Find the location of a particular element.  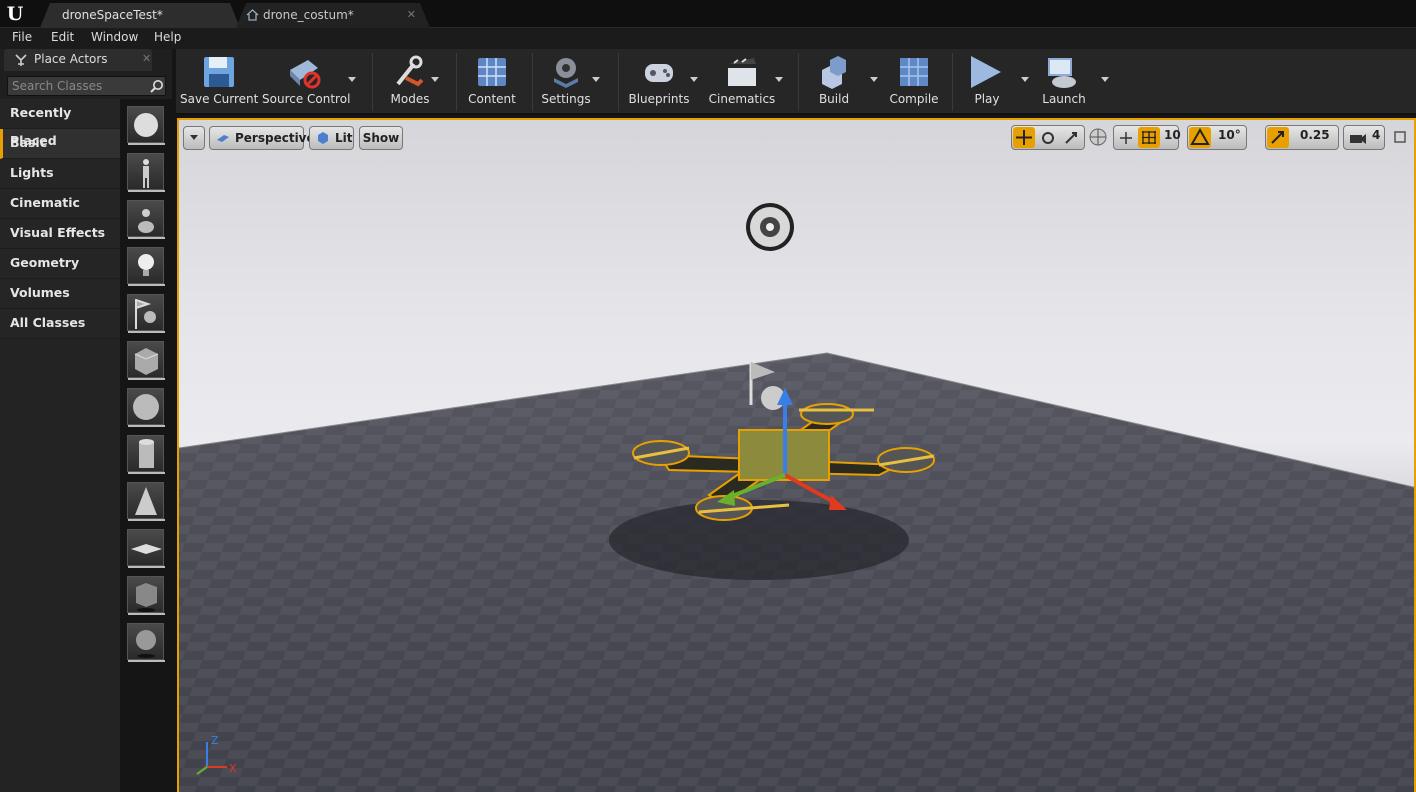

sphere-trigger-icon is located at coordinates (146, 642).